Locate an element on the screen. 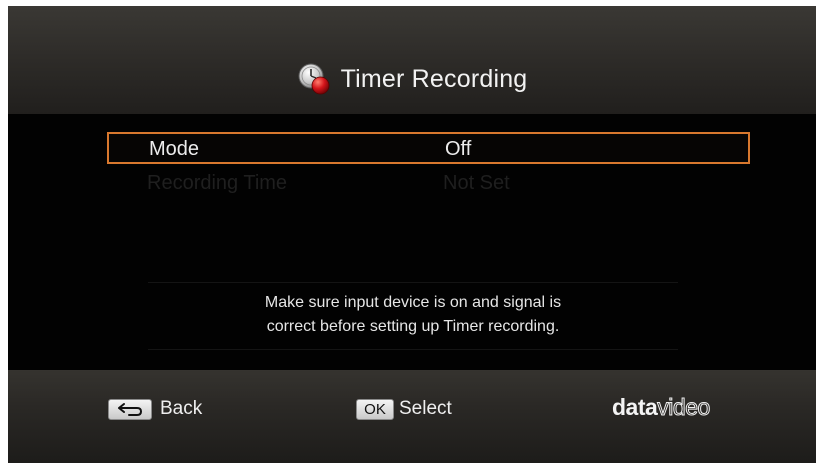 This screenshot has height=463, width=816. mode-value: Off is located at coordinates (458, 149).